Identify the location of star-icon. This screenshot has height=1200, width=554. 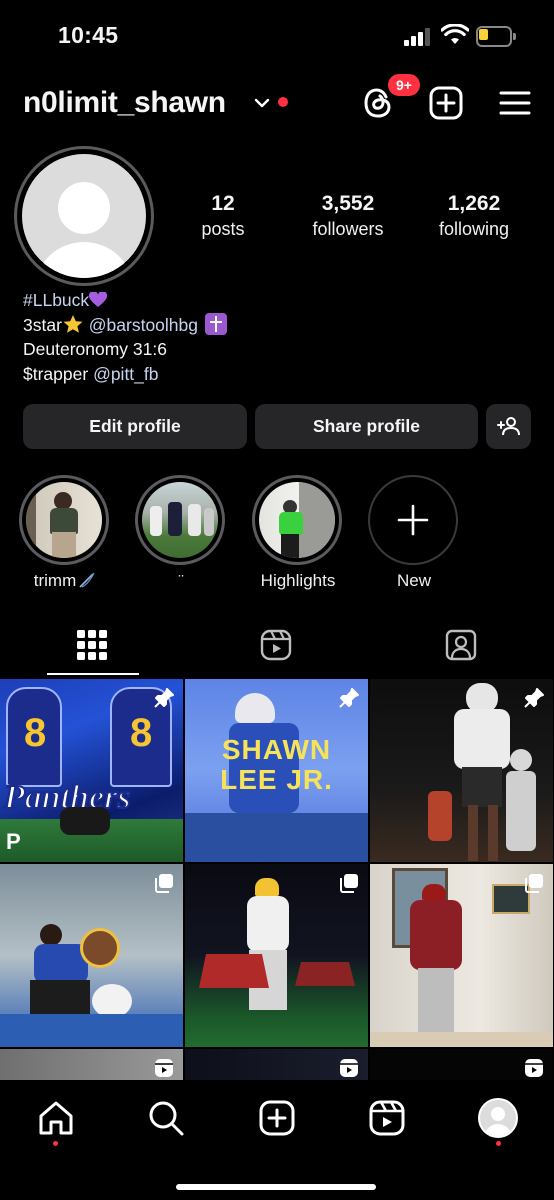
(73, 323).